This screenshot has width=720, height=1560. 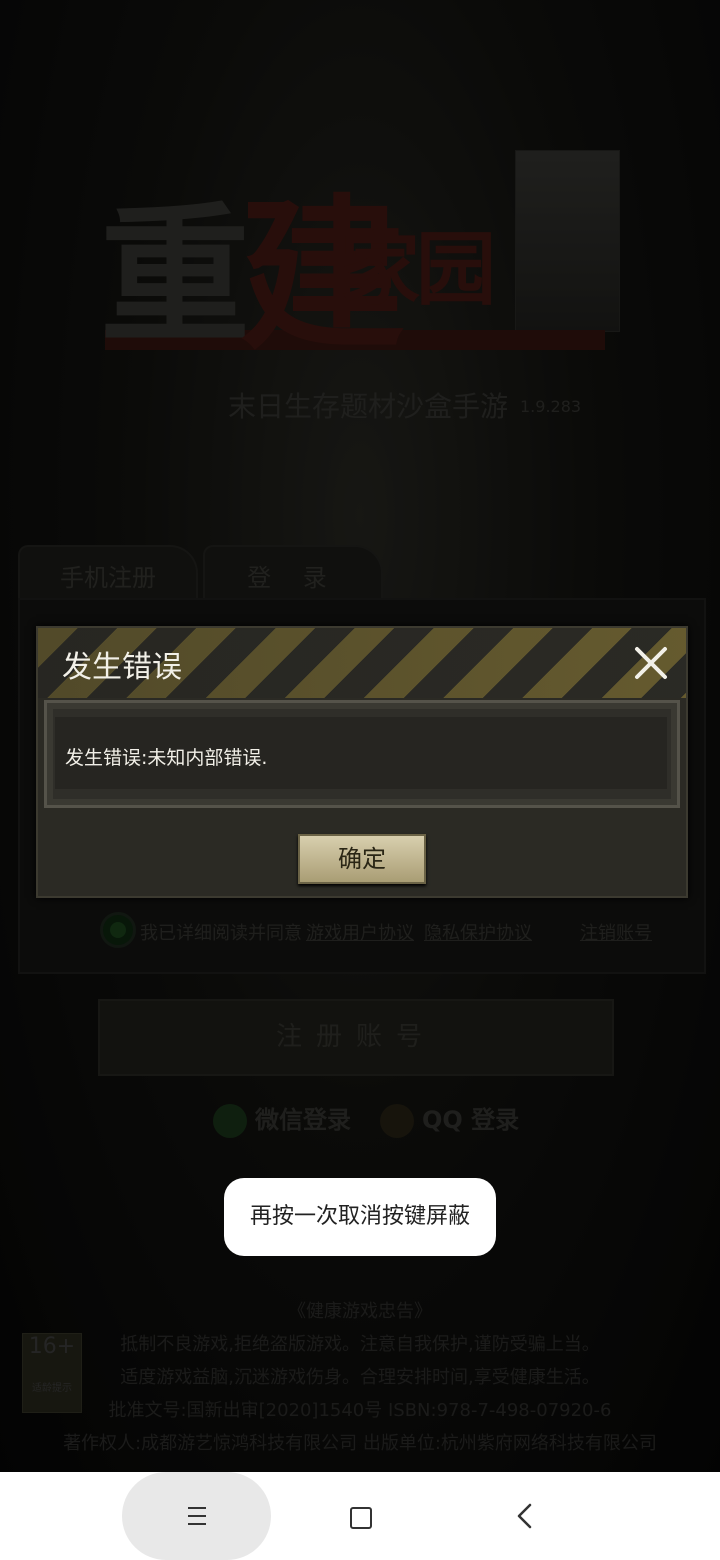 What do you see at coordinates (362, 859) in the screenshot?
I see `ok-button: 确定` at bounding box center [362, 859].